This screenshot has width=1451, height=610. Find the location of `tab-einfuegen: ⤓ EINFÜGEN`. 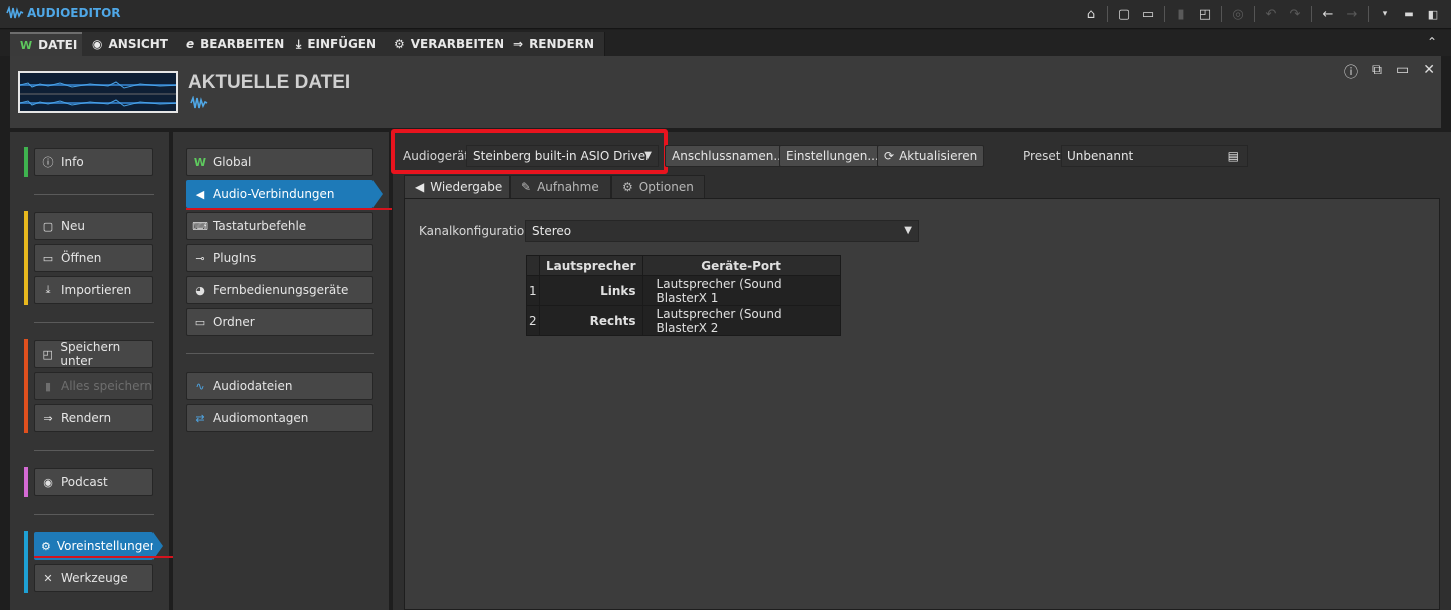

tab-einfuegen: ⤓ EINFÜGEN is located at coordinates (337, 44).